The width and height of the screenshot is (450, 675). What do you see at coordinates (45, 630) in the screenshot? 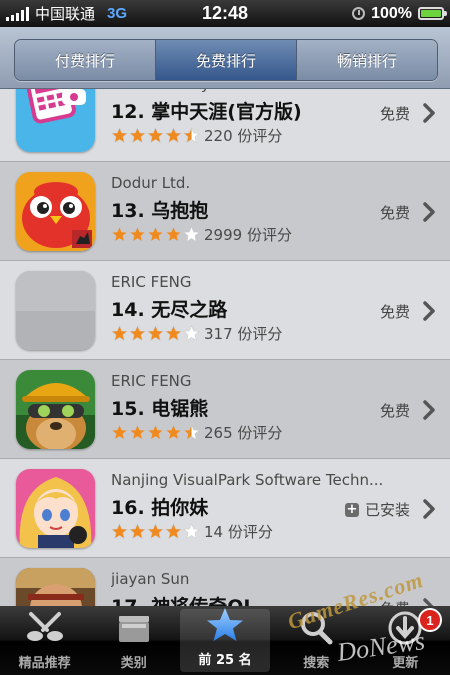
I see `featured-icon` at bounding box center [45, 630].